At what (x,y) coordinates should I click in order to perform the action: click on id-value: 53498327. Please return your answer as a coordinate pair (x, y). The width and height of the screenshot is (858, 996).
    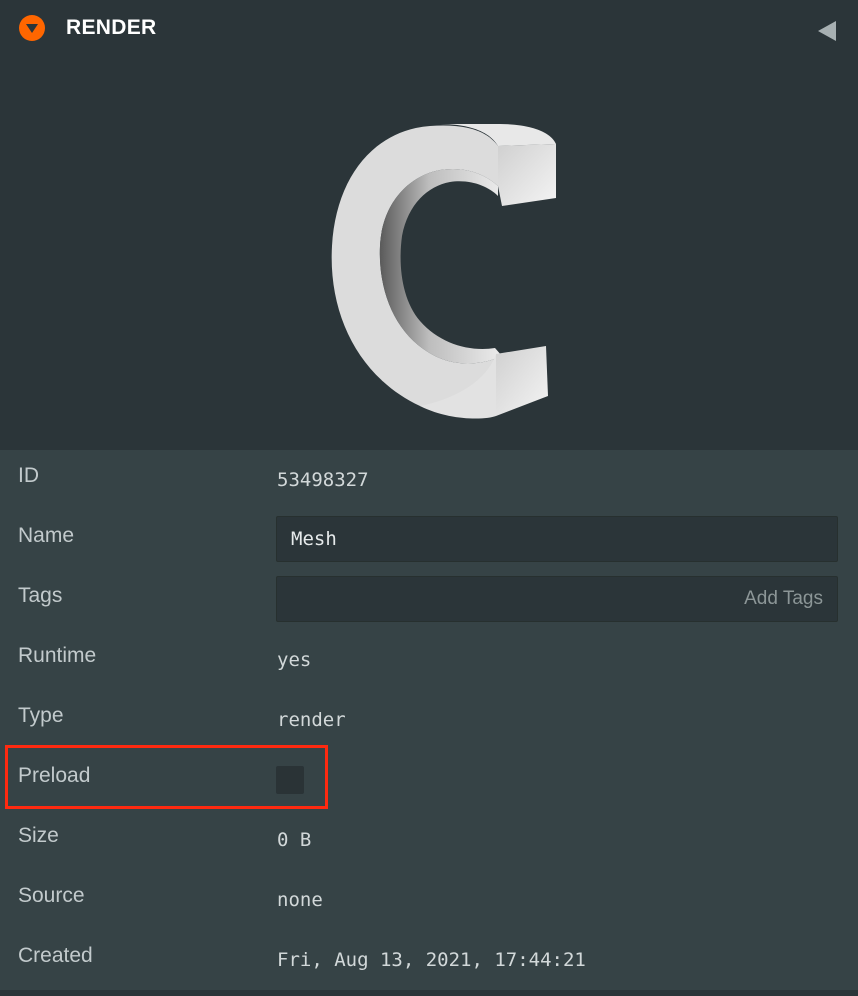
    Looking at the image, I should click on (323, 480).